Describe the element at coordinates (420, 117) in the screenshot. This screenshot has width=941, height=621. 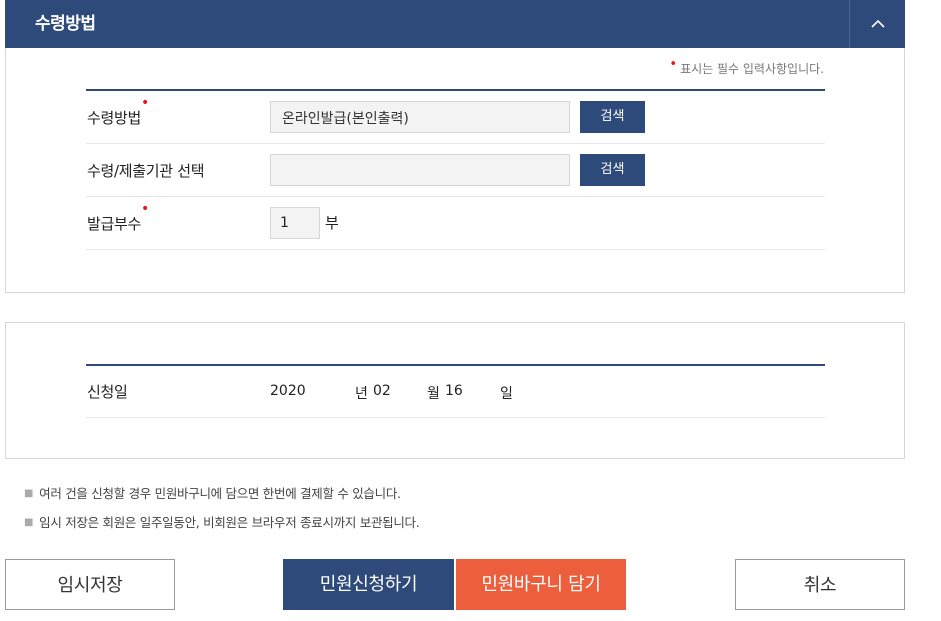
I see `receive-method-field: 온라인발급(본인출력)` at that location.